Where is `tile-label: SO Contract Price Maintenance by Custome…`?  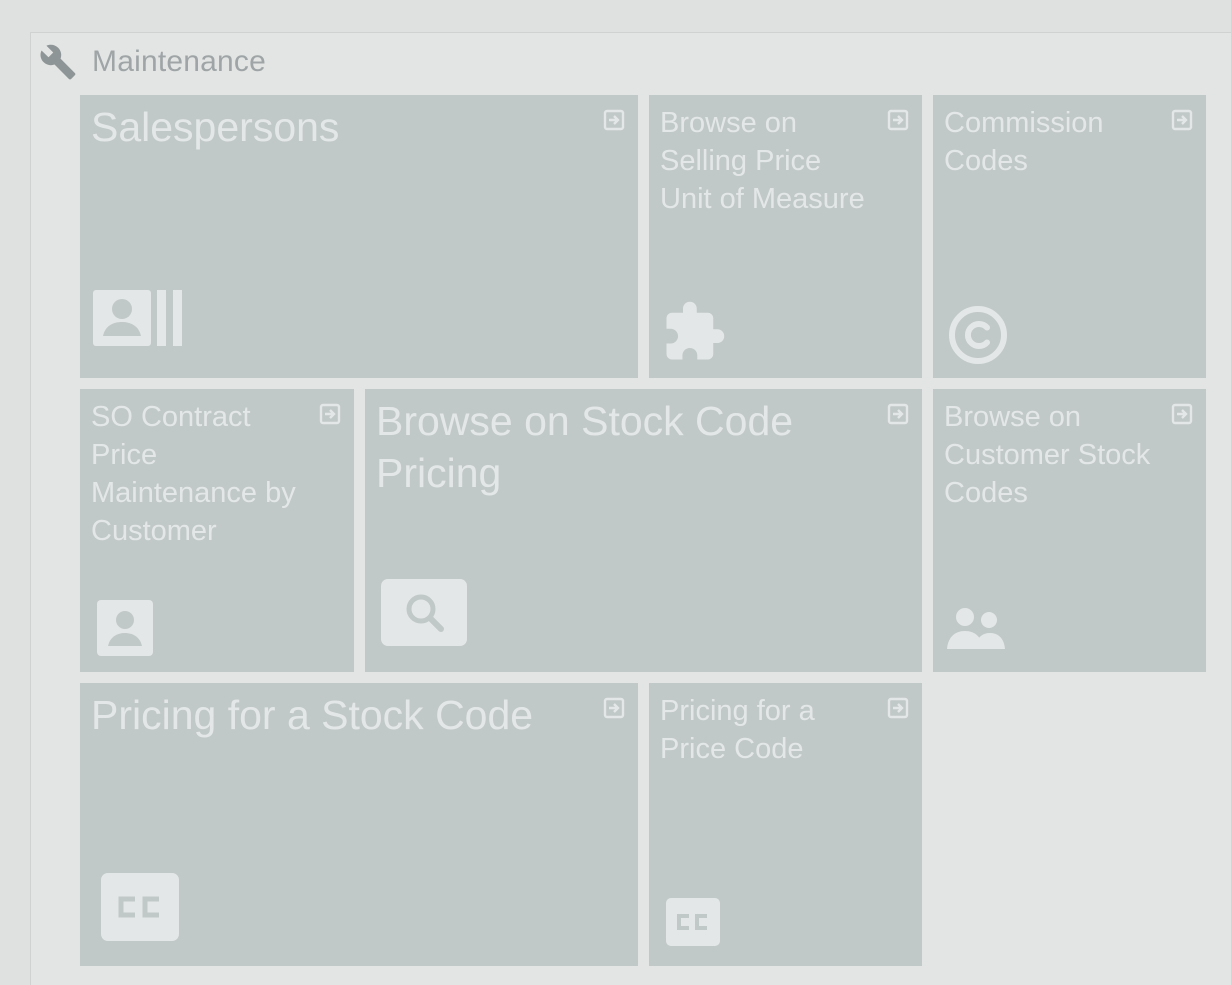
tile-label: SO Contract Price Maintenance by Custome… is located at coordinates (193, 474).